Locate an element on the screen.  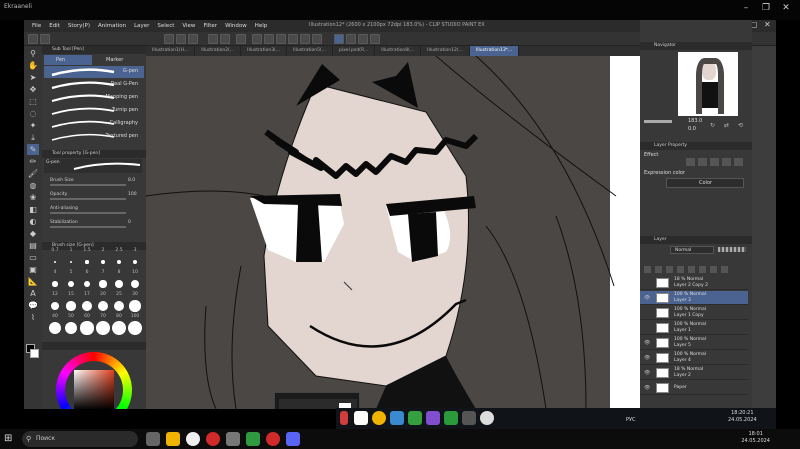
close-icon: ✕ is located at coordinates (786, 8).